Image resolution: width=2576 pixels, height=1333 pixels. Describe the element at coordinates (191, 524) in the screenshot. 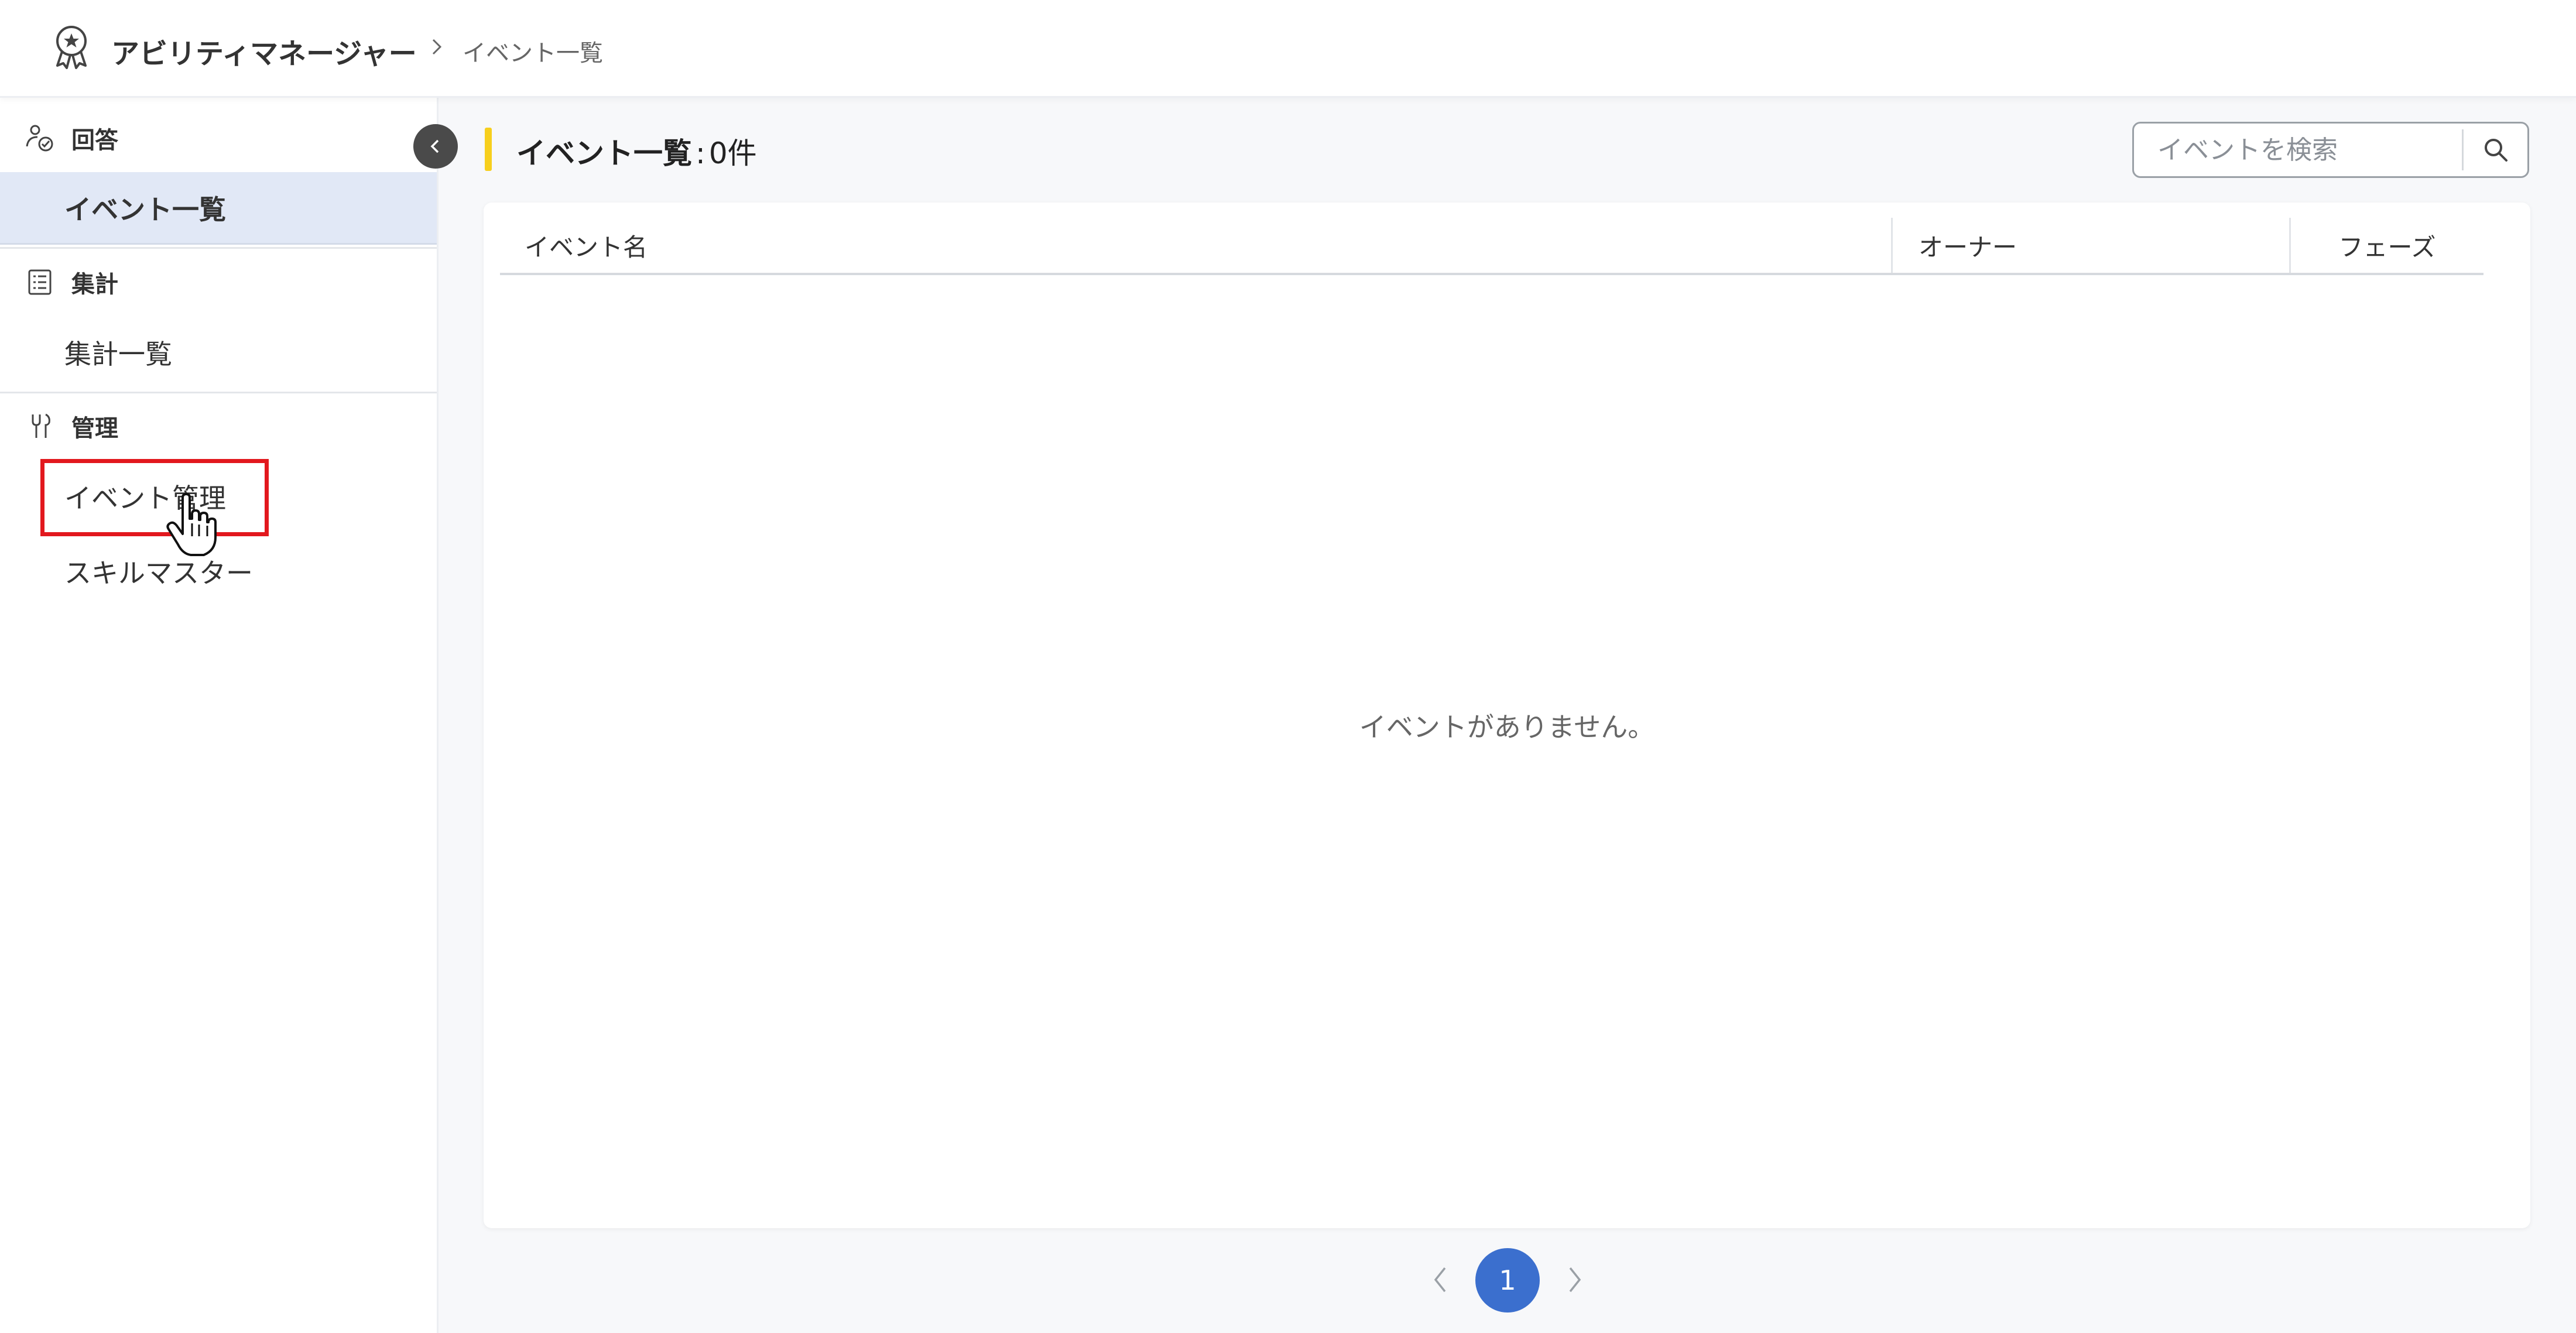

I see `hand-pointer-icon` at that location.